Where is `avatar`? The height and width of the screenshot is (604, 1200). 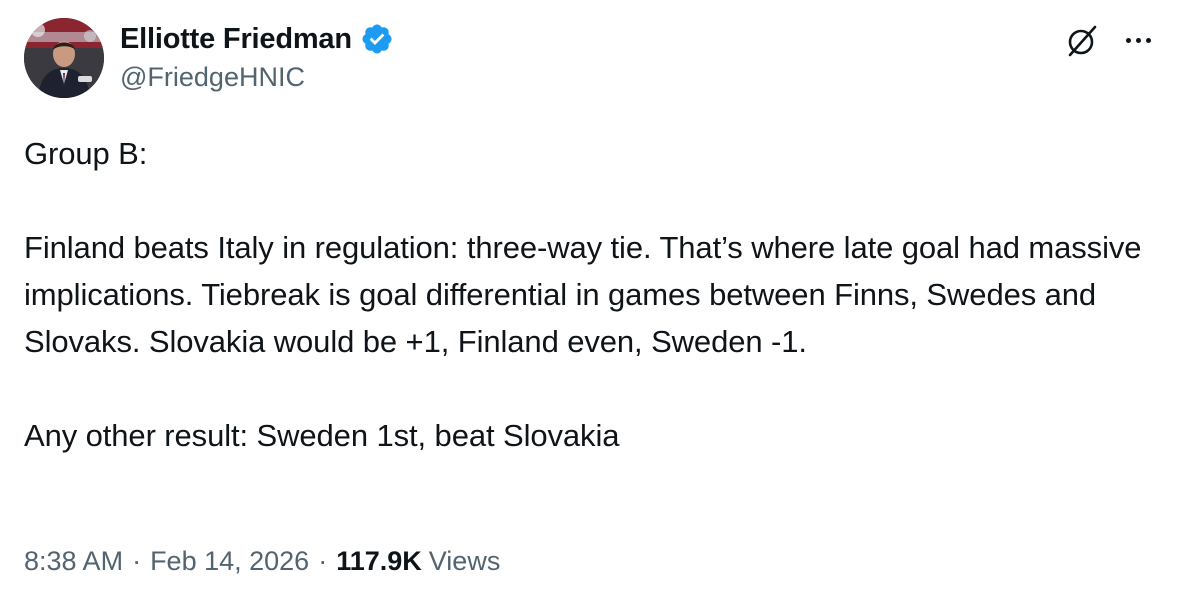
avatar is located at coordinates (64, 58).